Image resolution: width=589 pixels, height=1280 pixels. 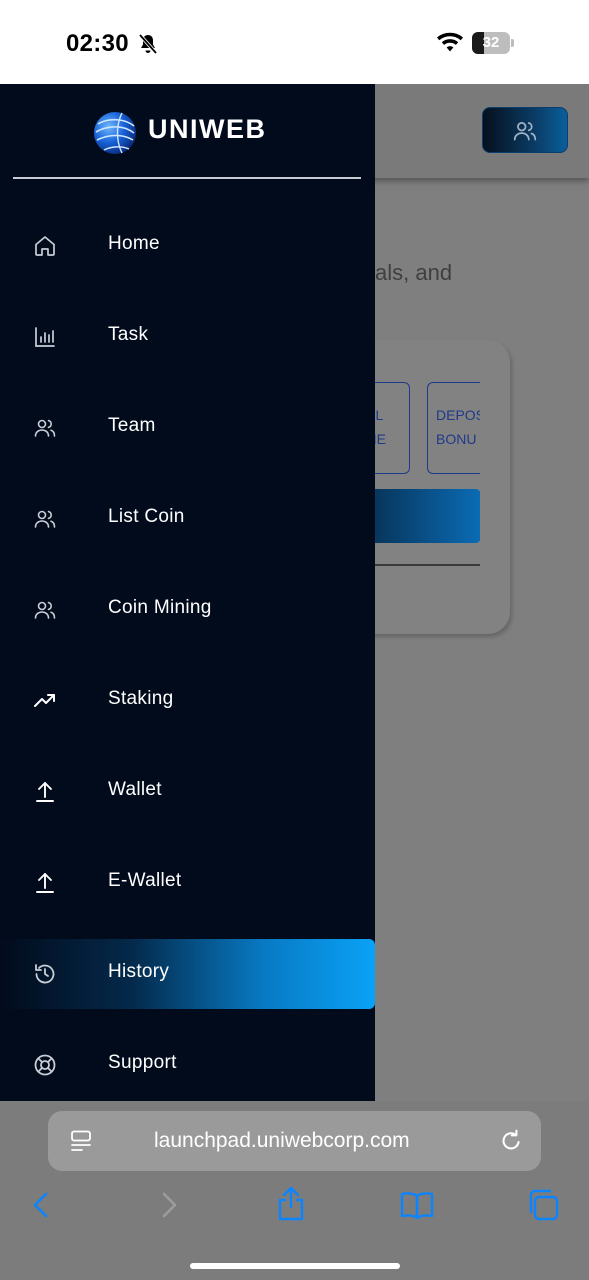 What do you see at coordinates (45, 337) in the screenshot?
I see `bar-chart-icon` at bounding box center [45, 337].